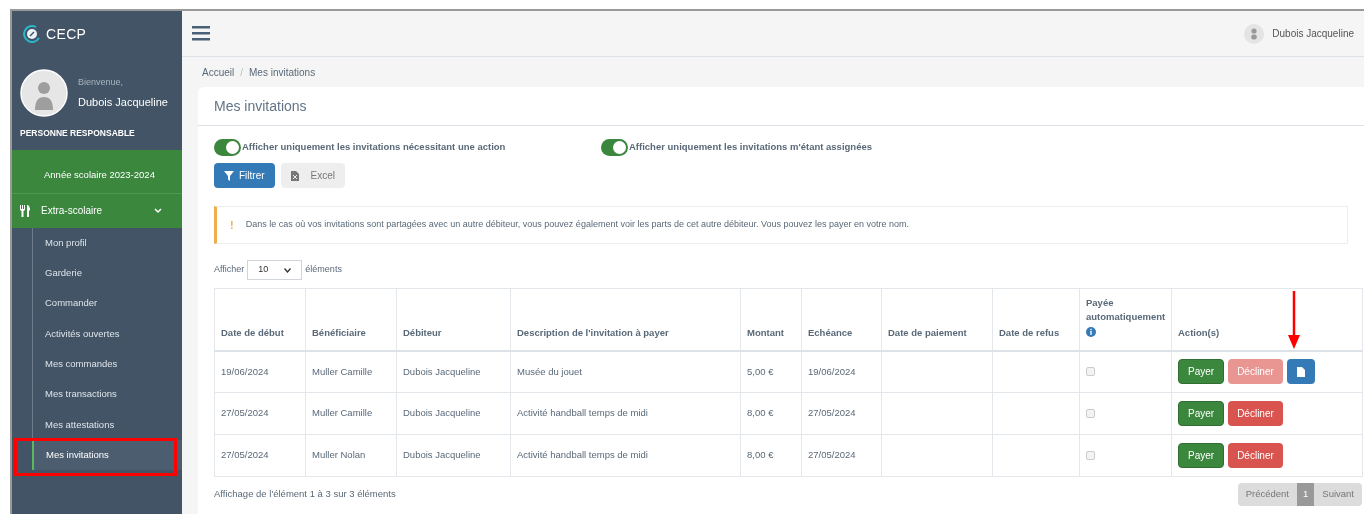 This screenshot has width=1364, height=514. What do you see at coordinates (107, 364) in the screenshot?
I see `sidebar-item: Mes commandes` at bounding box center [107, 364].